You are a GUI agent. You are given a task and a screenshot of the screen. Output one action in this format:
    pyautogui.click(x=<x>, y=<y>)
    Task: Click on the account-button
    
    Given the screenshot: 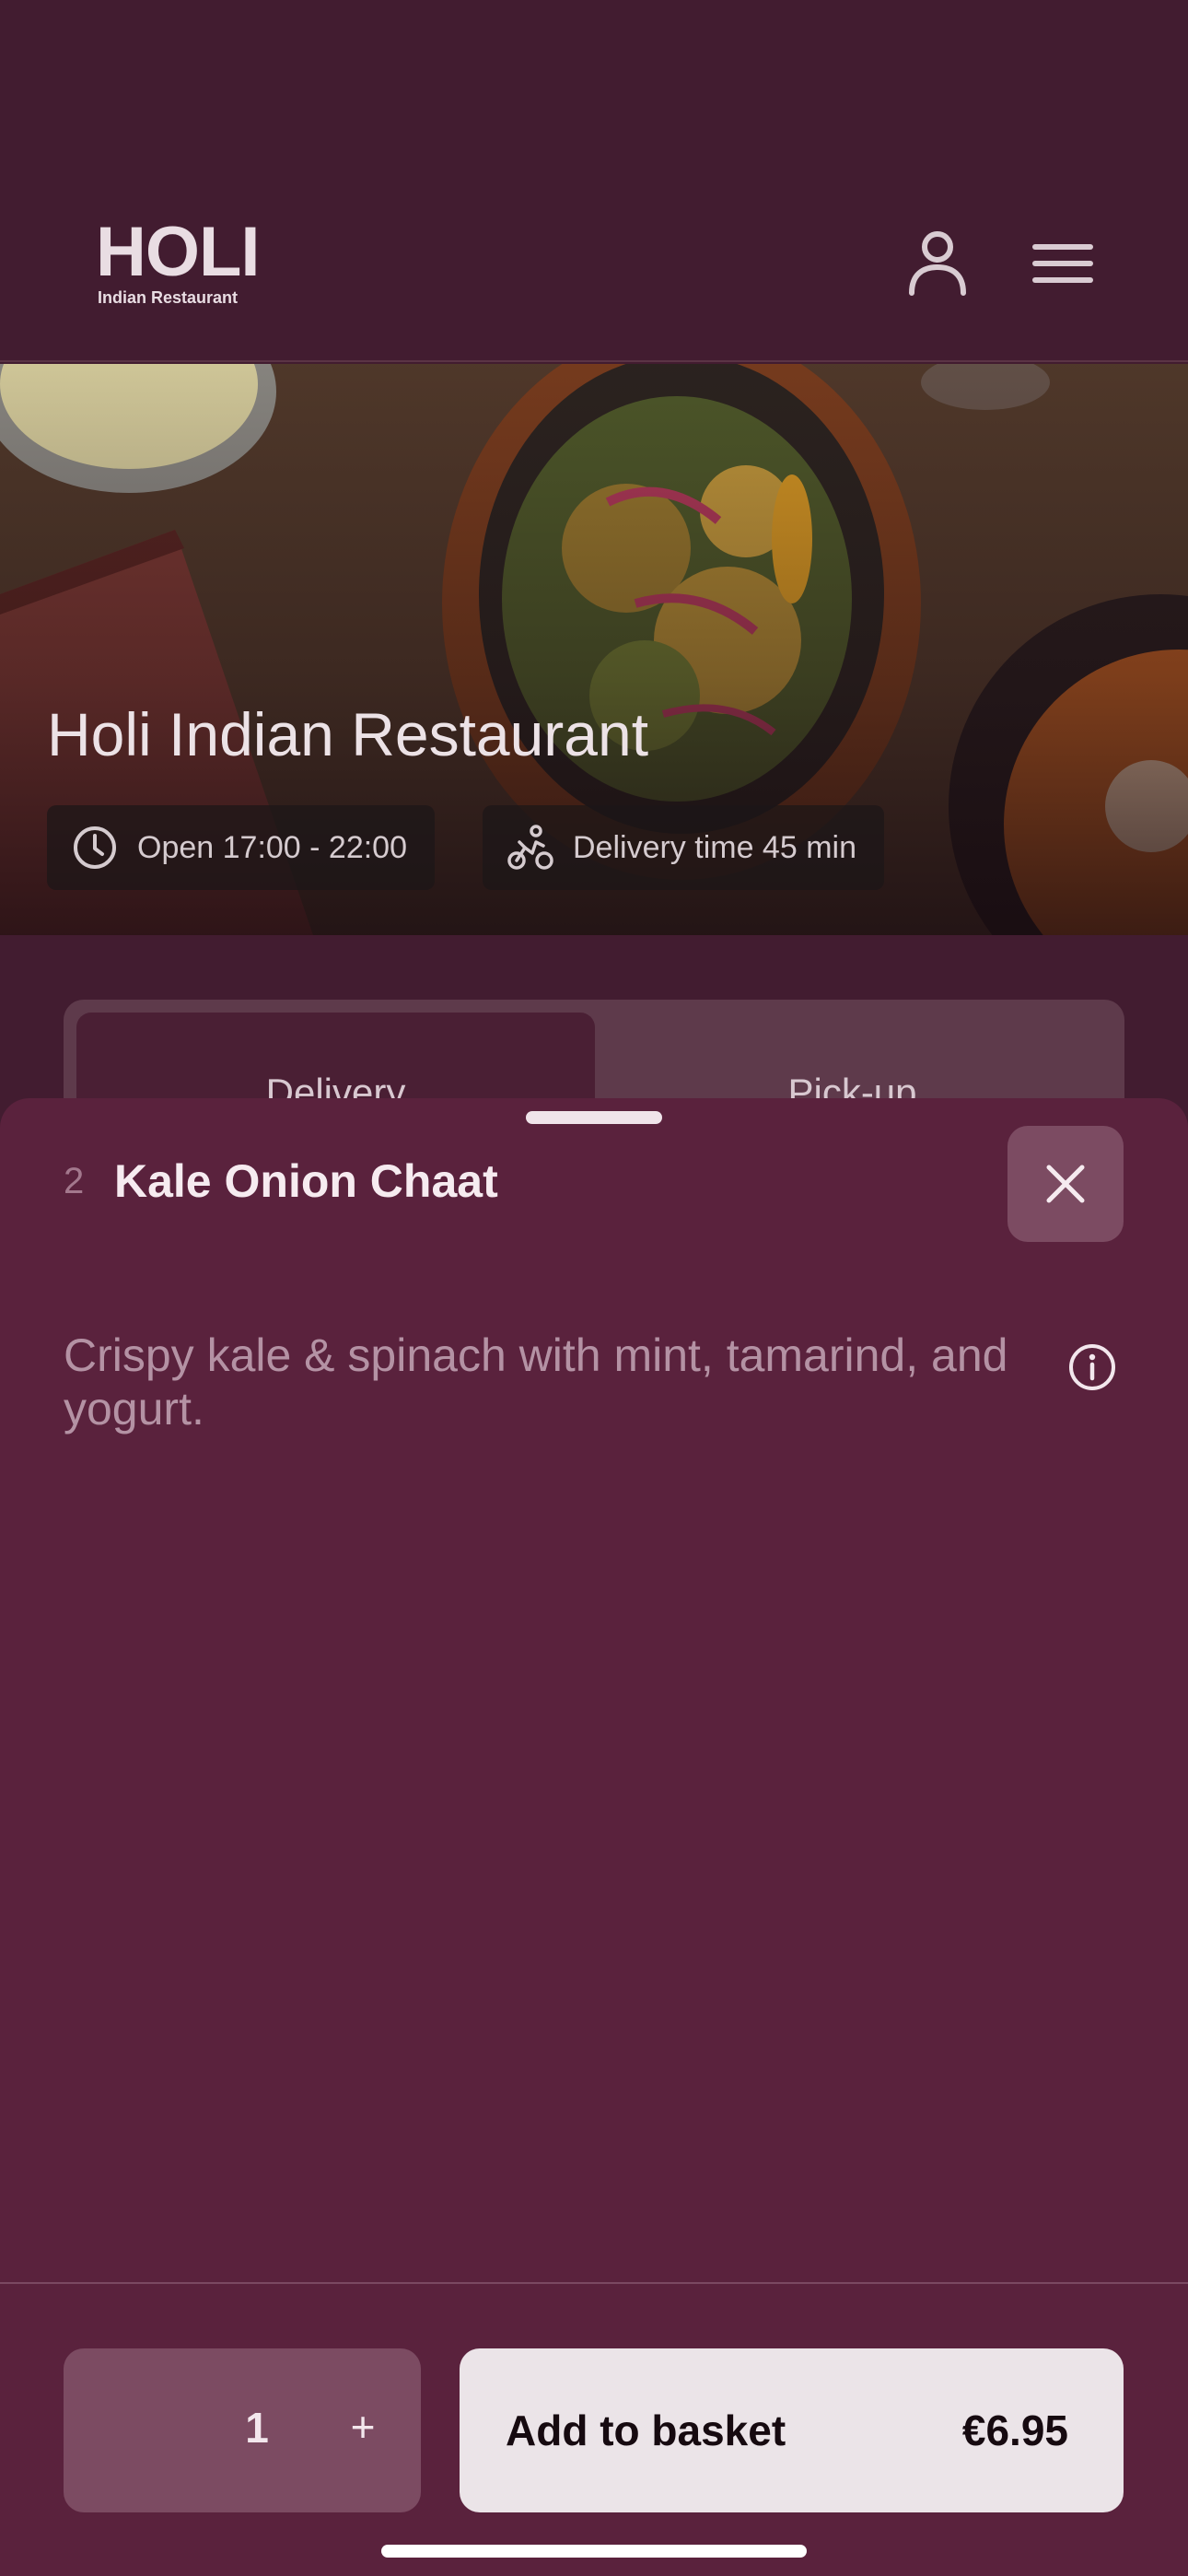 What is the action you would take?
    pyautogui.click(x=937, y=263)
    